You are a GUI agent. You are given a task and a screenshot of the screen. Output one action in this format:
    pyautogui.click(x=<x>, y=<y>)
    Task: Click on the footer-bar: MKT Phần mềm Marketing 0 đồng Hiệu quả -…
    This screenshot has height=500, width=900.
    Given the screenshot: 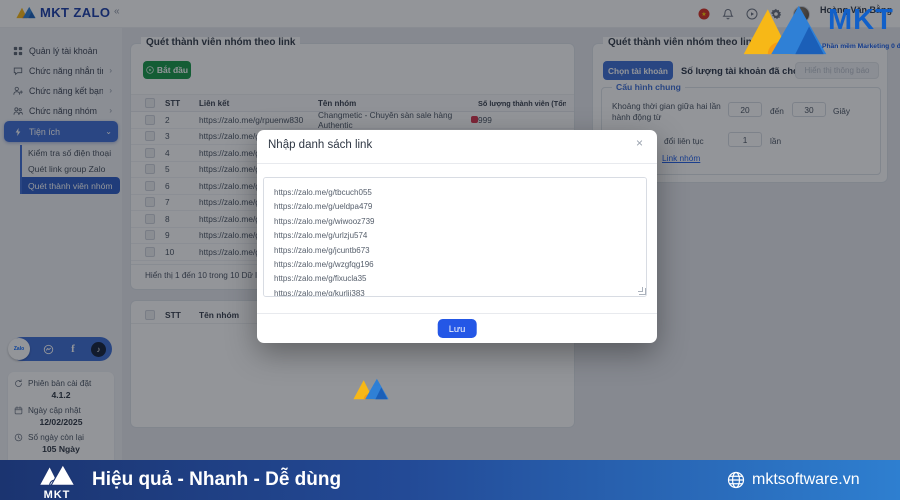 What is the action you would take?
    pyautogui.click(x=450, y=480)
    